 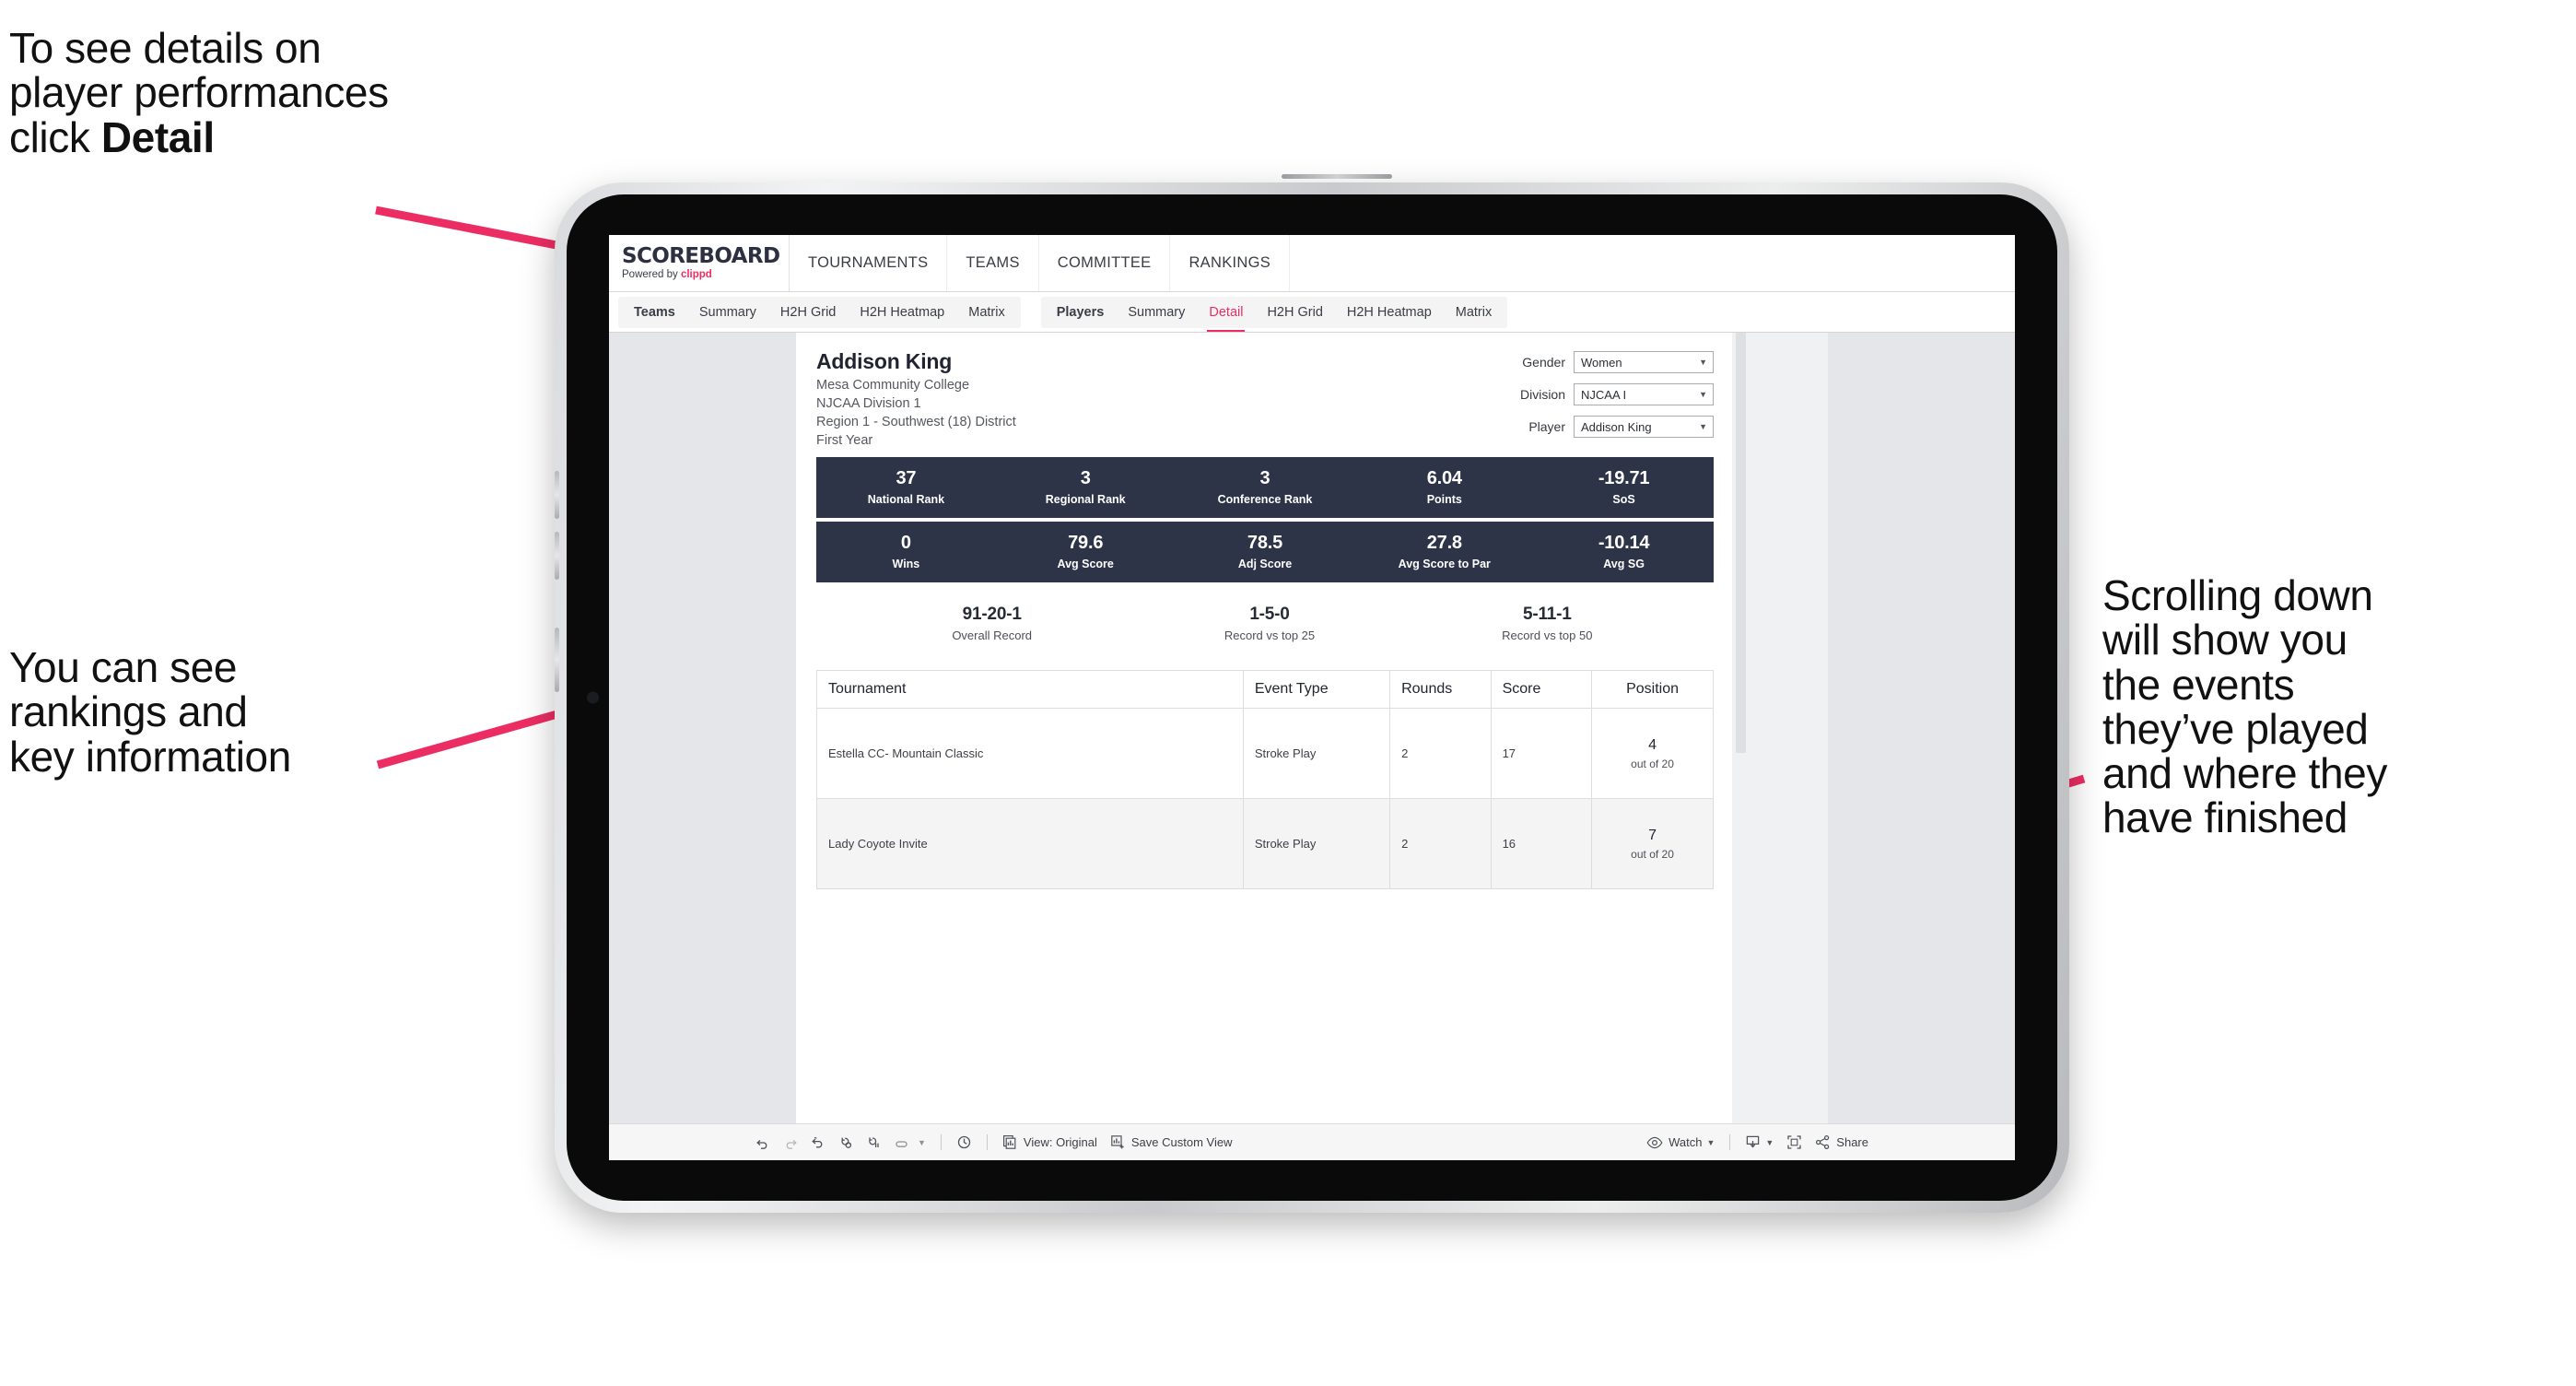 What do you see at coordinates (1156, 312) in the screenshot?
I see `tab-players-summary: Summary` at bounding box center [1156, 312].